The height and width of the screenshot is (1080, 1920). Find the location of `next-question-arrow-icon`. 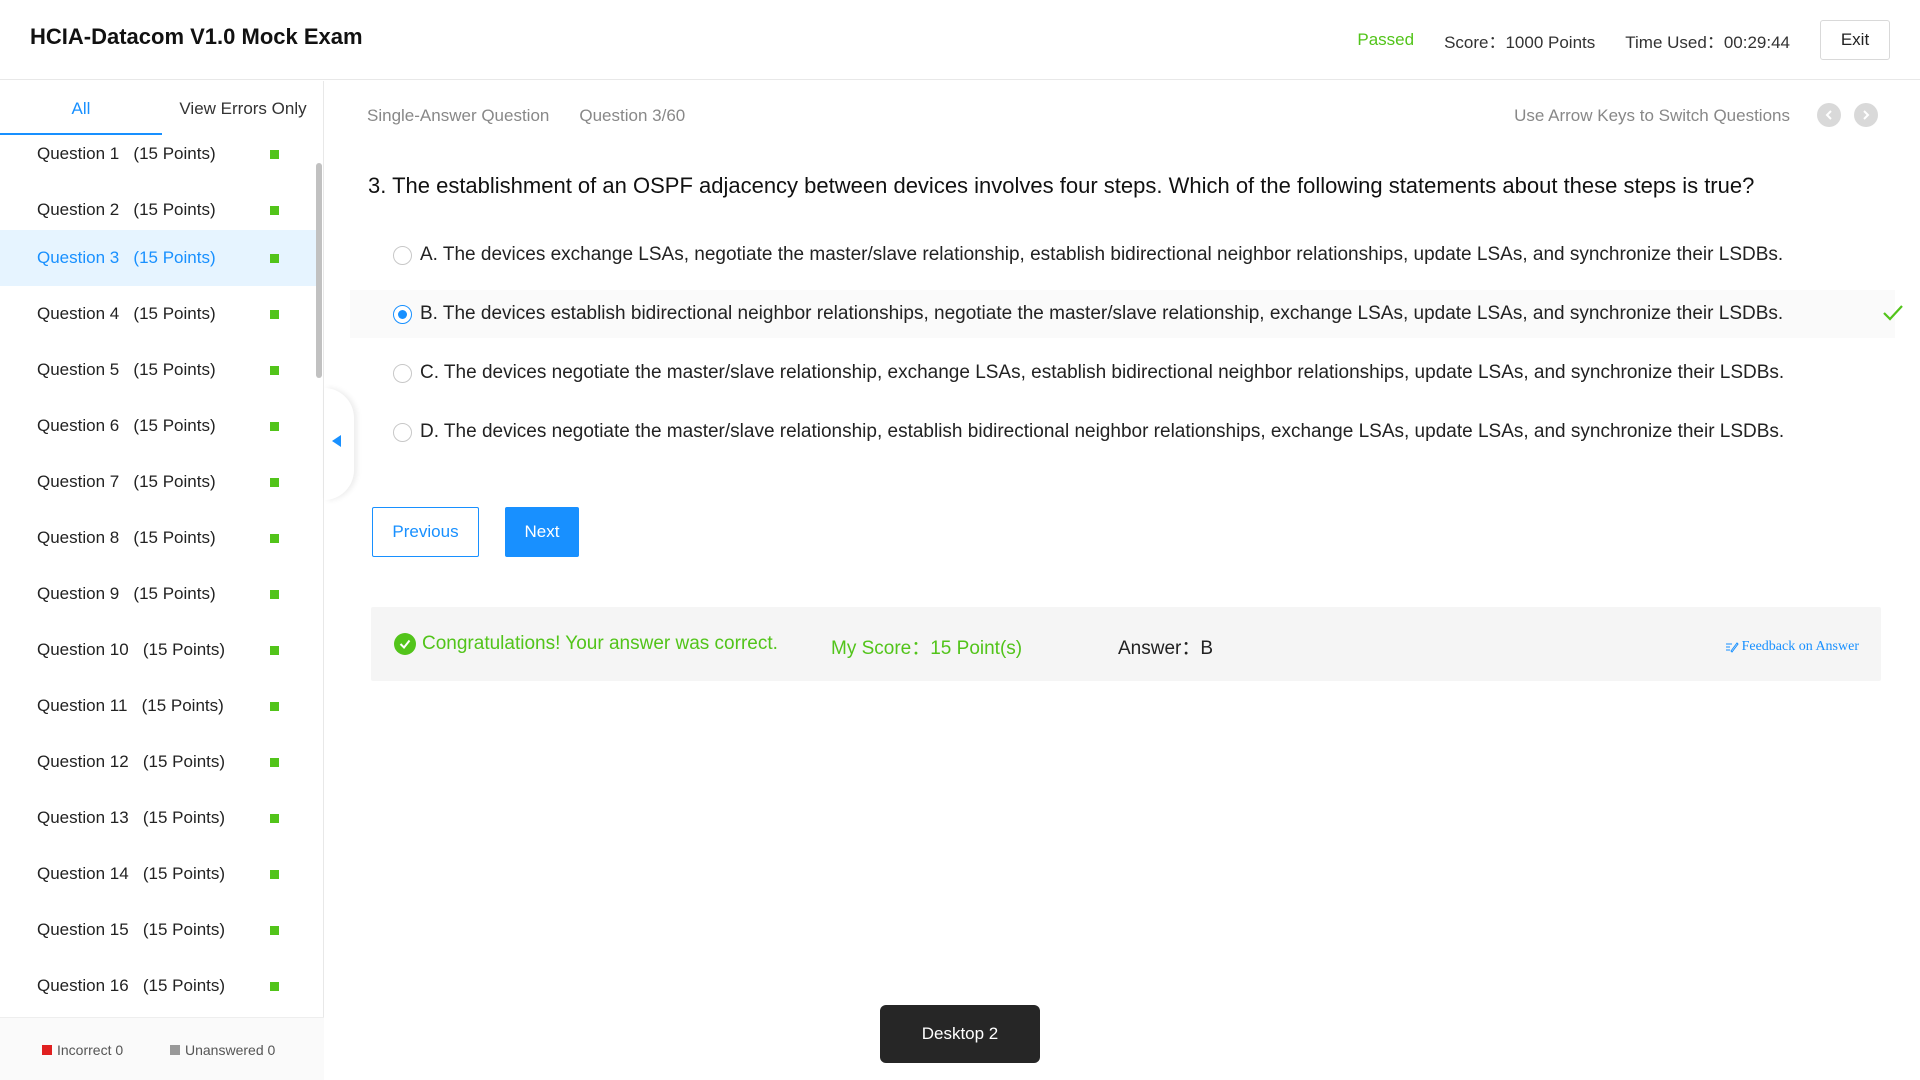

next-question-arrow-icon is located at coordinates (1866, 115).